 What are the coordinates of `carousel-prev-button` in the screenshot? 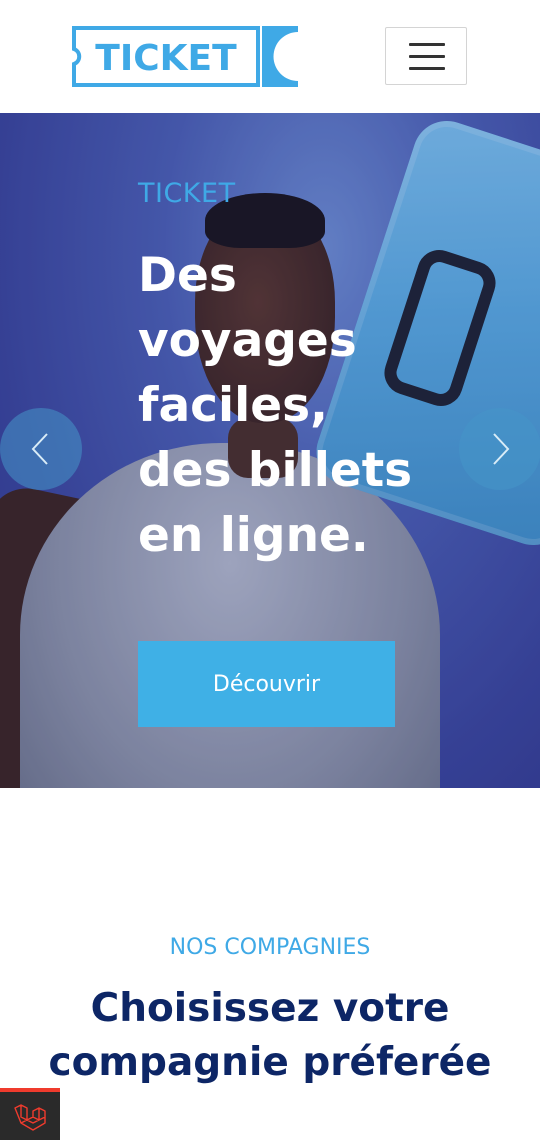 It's located at (41, 449).